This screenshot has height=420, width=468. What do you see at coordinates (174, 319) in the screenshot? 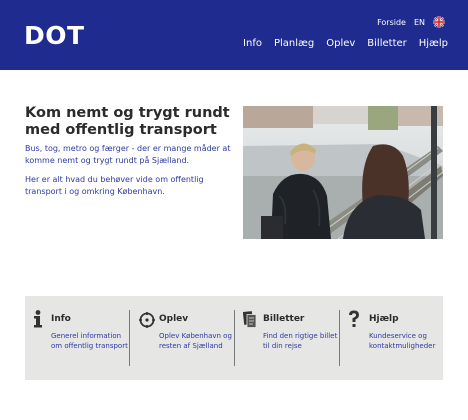
I see `feature-title: Oplev` at bounding box center [174, 319].